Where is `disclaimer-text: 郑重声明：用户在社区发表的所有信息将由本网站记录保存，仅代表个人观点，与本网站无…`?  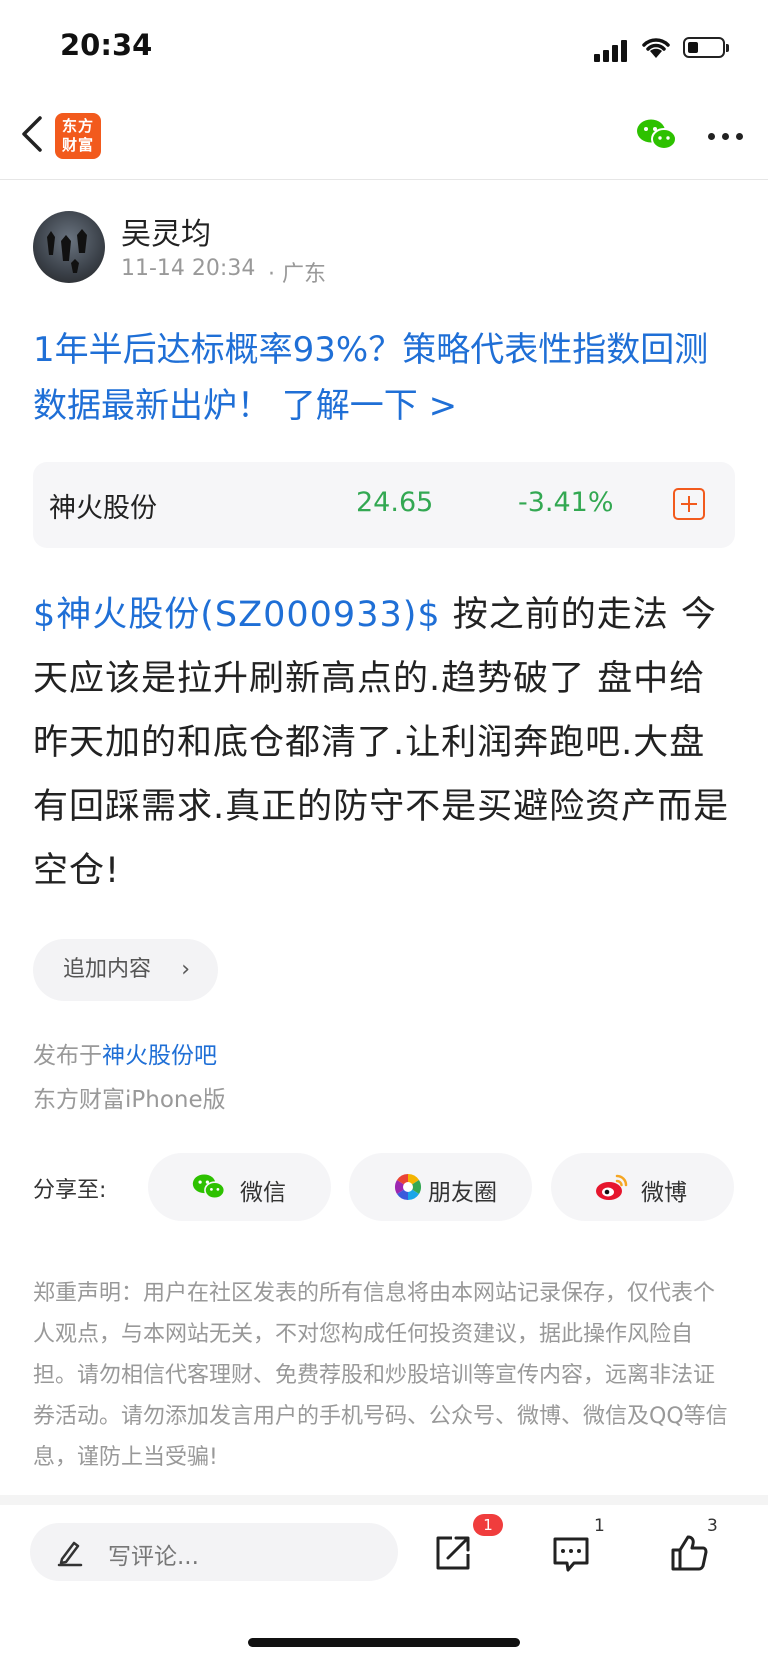
disclaimer-text: 郑重声明：用户在社区发表的所有信息将由本网站记录保存，仅代表个人观点，与本网站无… is located at coordinates (380, 1375).